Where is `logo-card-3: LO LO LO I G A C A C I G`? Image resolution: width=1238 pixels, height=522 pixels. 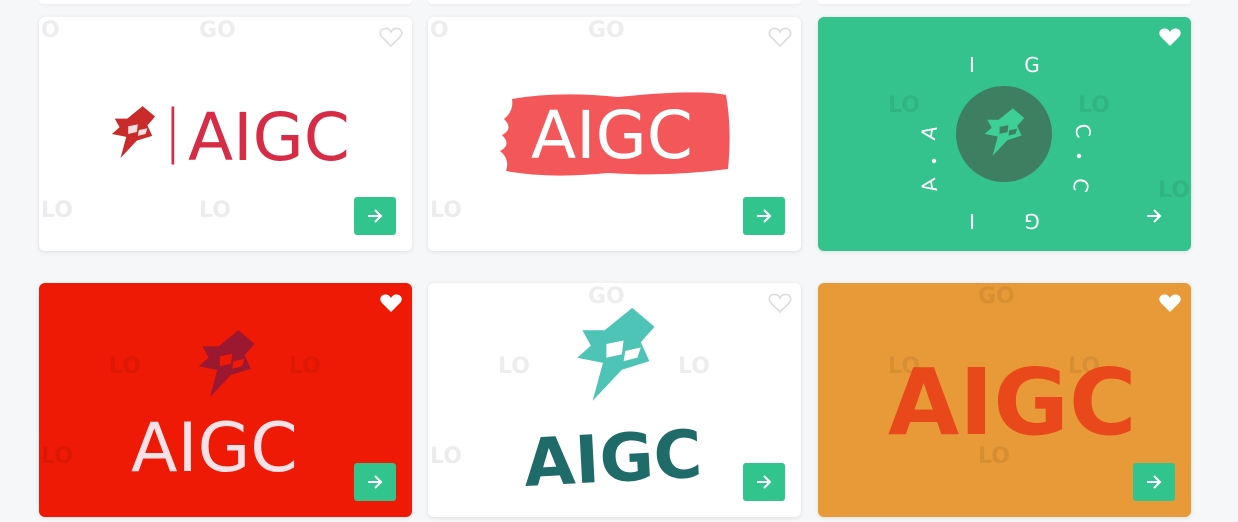
logo-card-3: LO LO LO I G A C A C I G is located at coordinates (1004, 134).